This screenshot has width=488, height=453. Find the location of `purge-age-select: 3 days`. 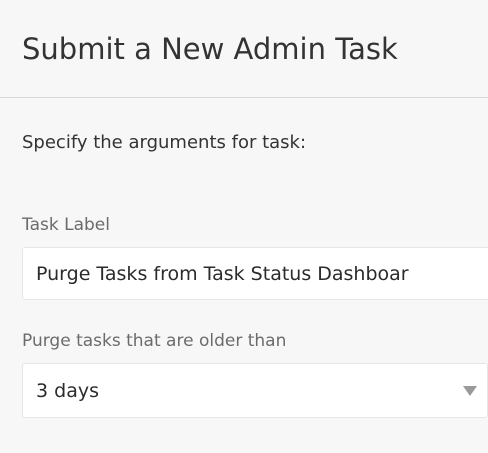

purge-age-select: 3 days is located at coordinates (255, 390).